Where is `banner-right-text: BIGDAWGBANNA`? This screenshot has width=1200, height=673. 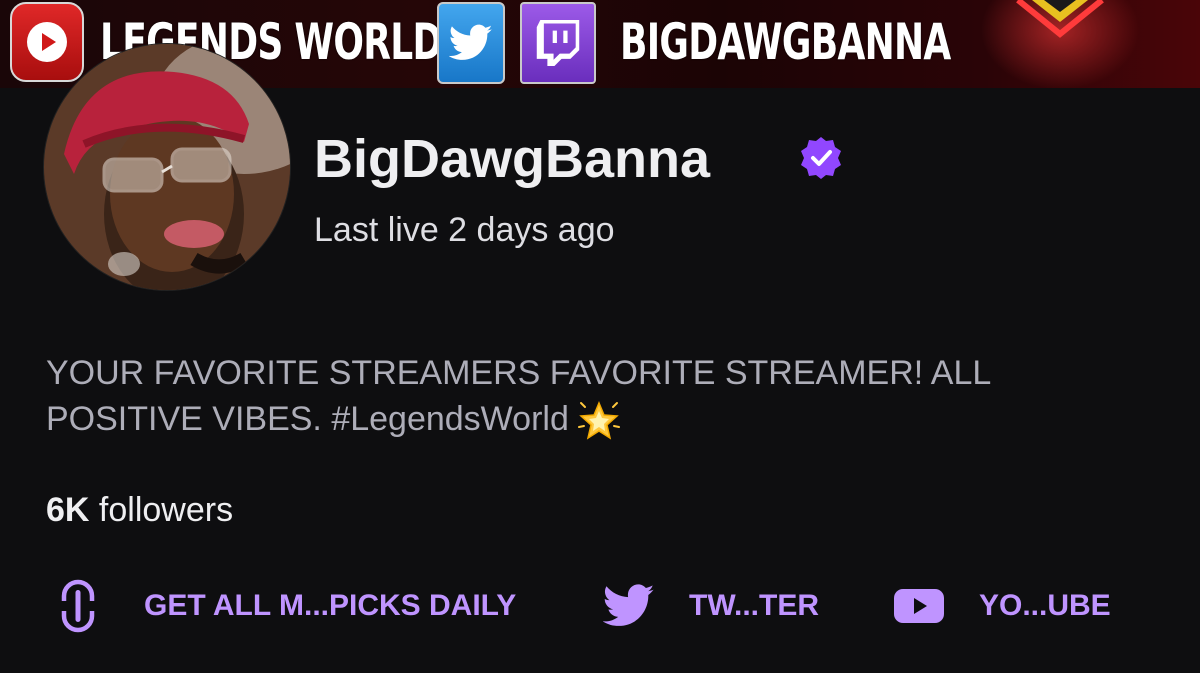 banner-right-text: BIGDAWGBANNA is located at coordinates (785, 42).